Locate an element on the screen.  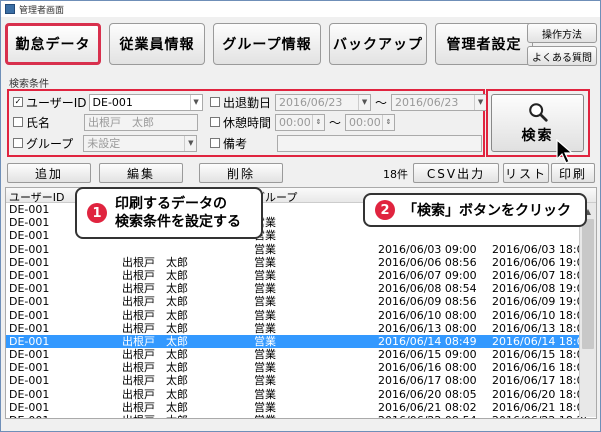
cell-in: 2016/06/08 08:54 is located at coordinates (427, 289).